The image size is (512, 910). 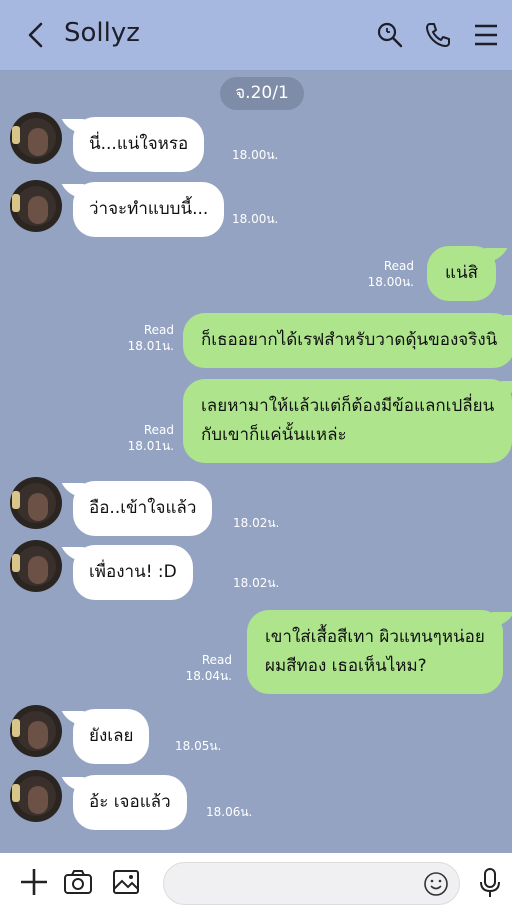 I want to click on message-bubble-incoming: นี่...แน่ใจหรอ, so click(x=139, y=144).